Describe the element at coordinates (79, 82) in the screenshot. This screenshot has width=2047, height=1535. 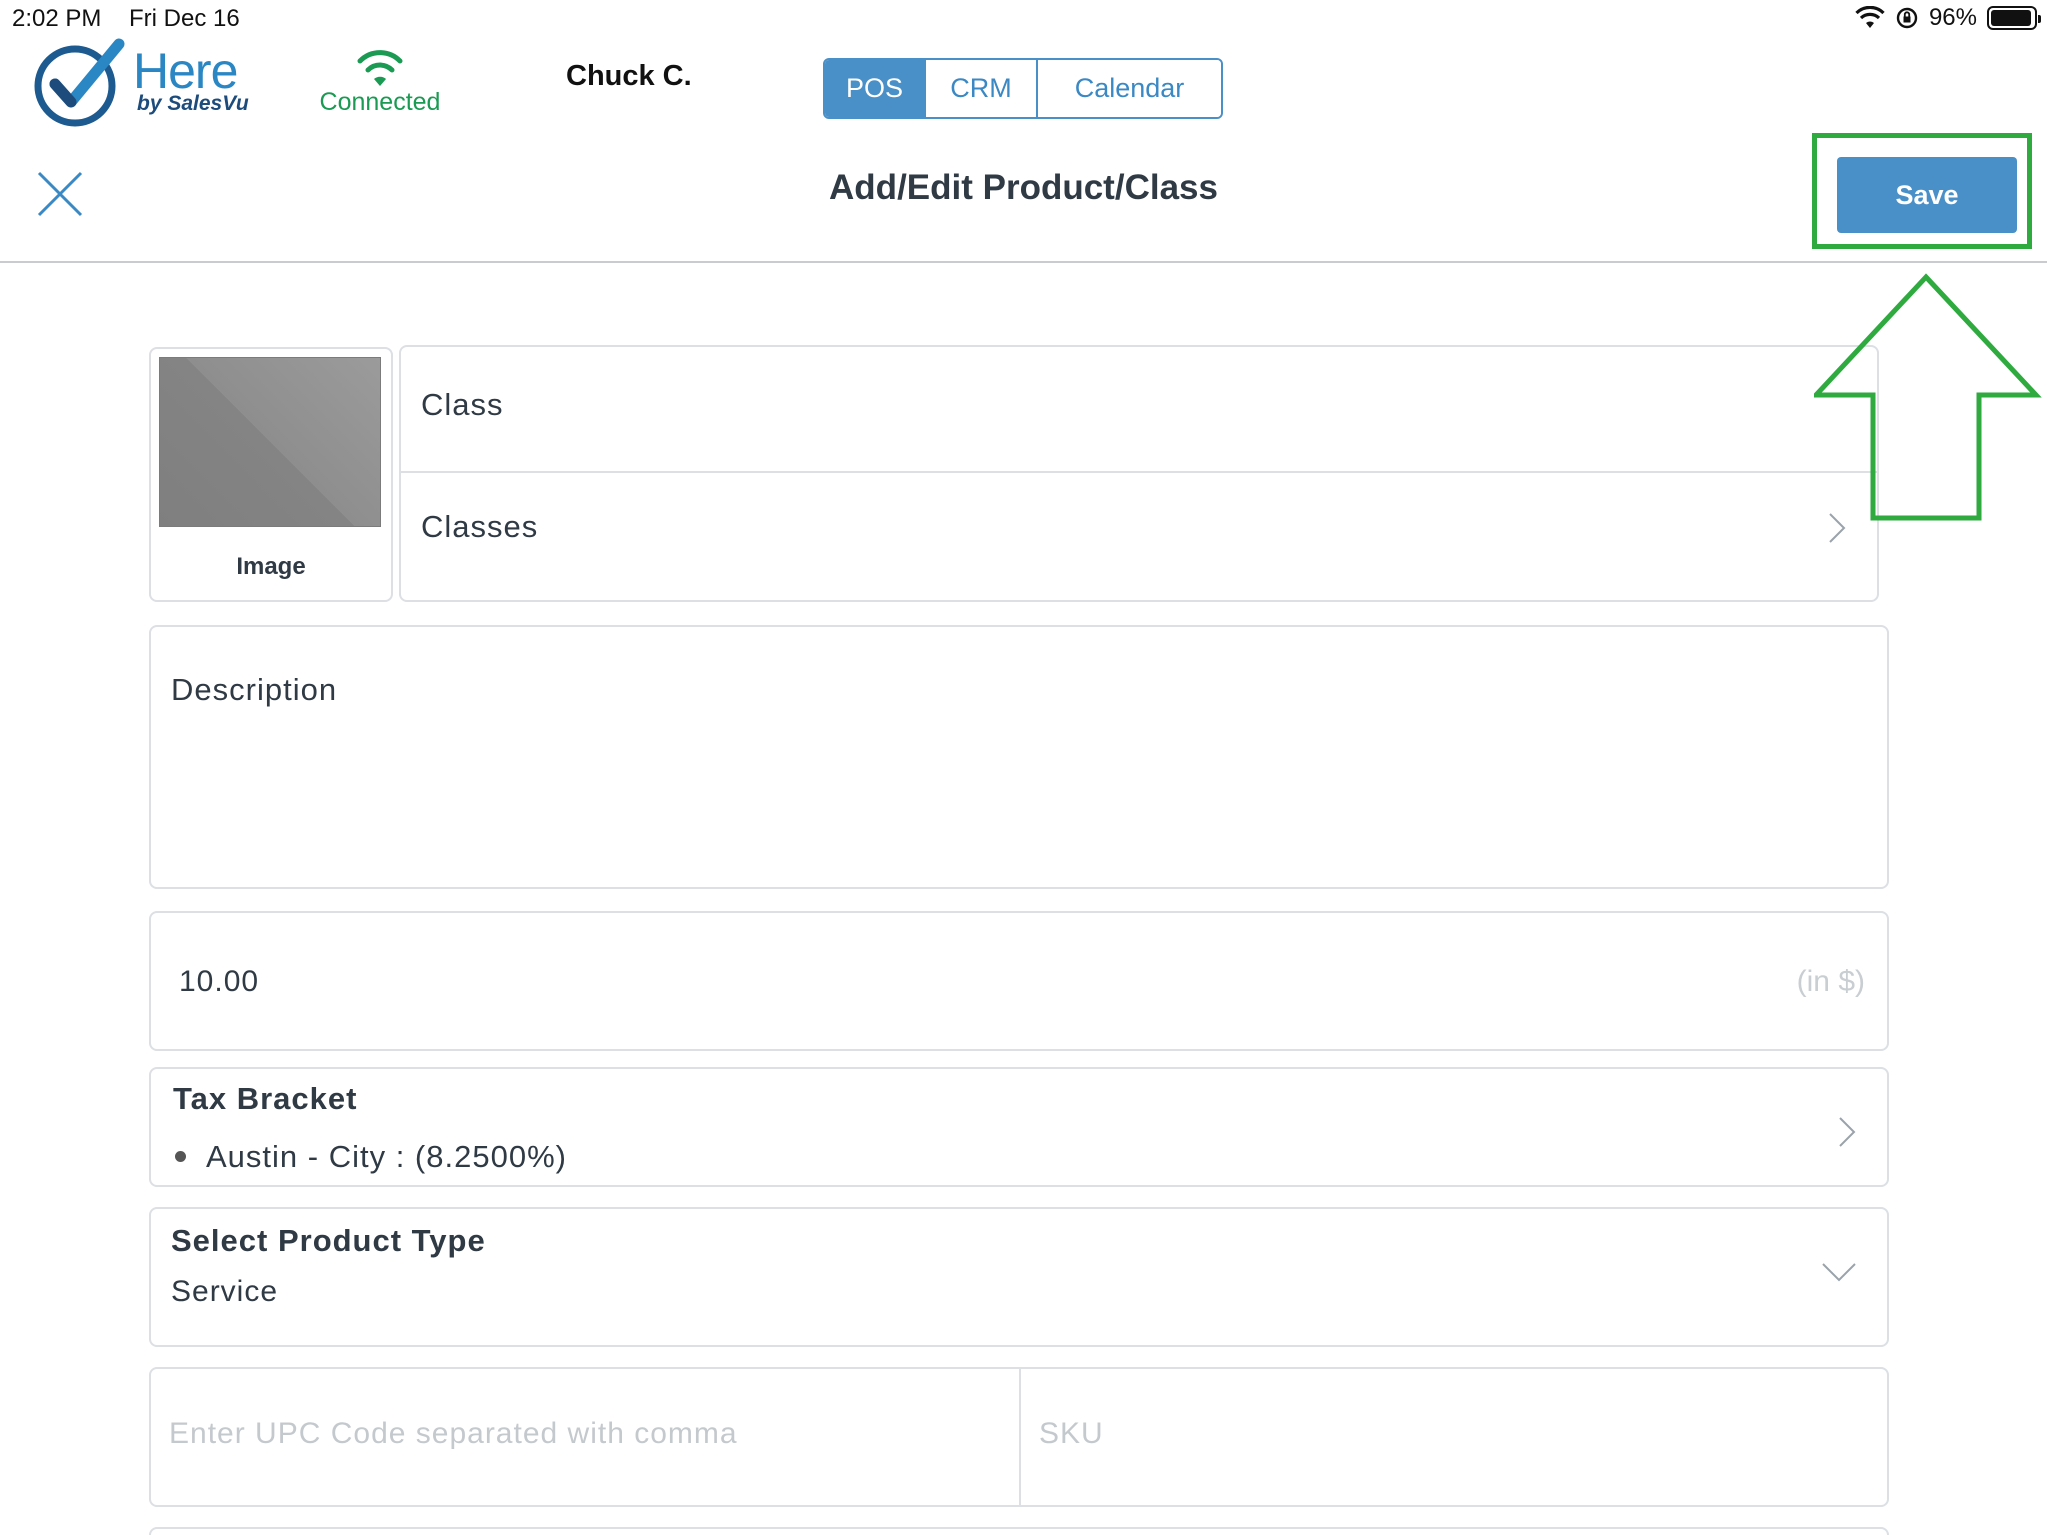
I see `check-logo-icon` at that location.